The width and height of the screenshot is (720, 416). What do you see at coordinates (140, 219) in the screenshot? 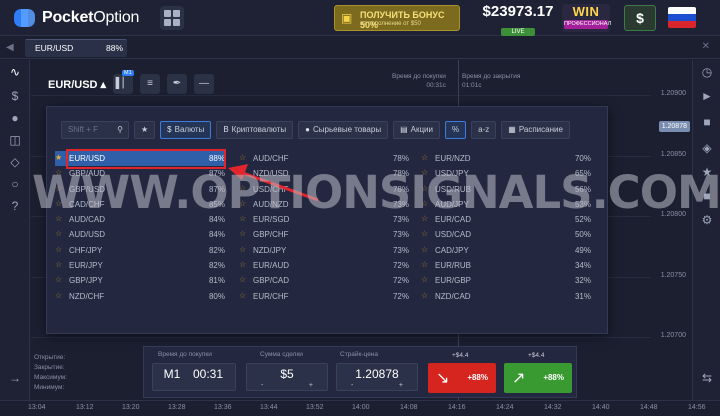
I see `asset-row: ☆ AUD/CAD 84%` at bounding box center [140, 219].